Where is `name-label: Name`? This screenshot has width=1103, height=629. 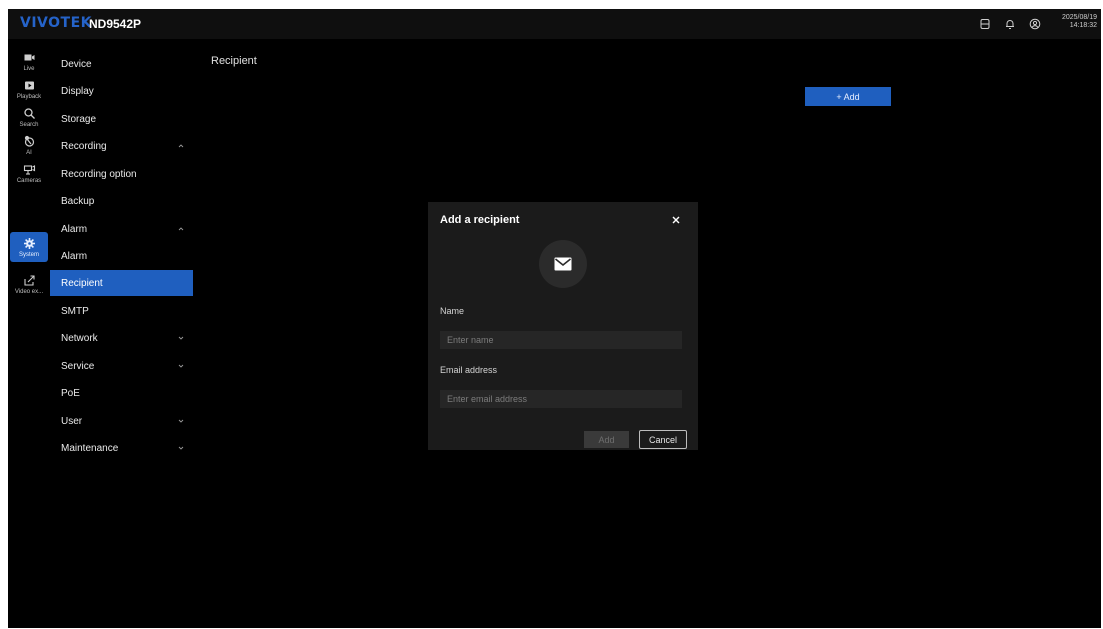
name-label: Name is located at coordinates (452, 311).